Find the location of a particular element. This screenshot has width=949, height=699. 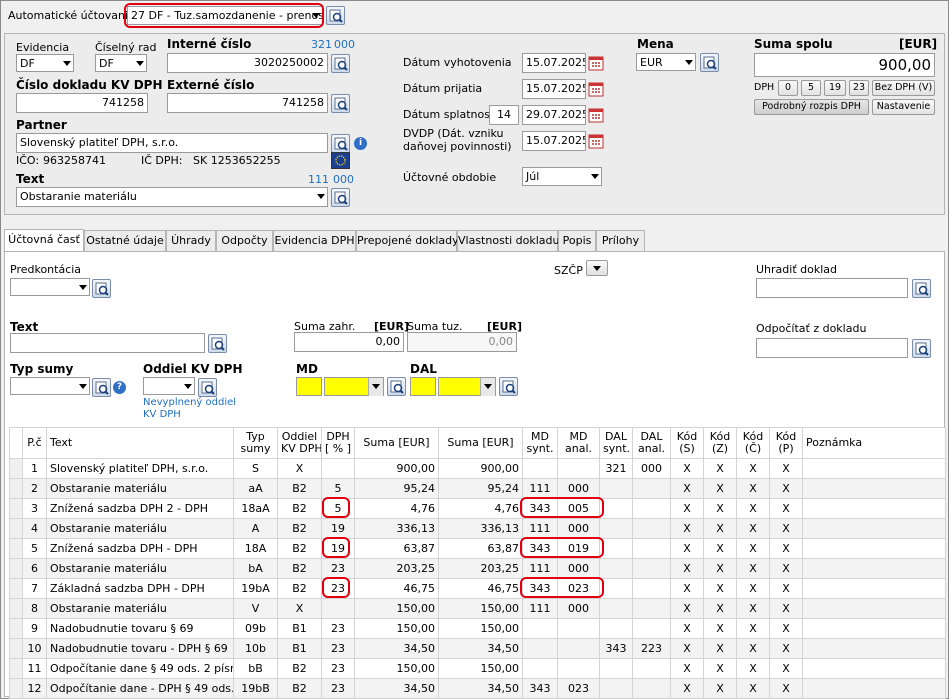

datum-spl-input: 29.07.2025 is located at coordinates (554, 115).